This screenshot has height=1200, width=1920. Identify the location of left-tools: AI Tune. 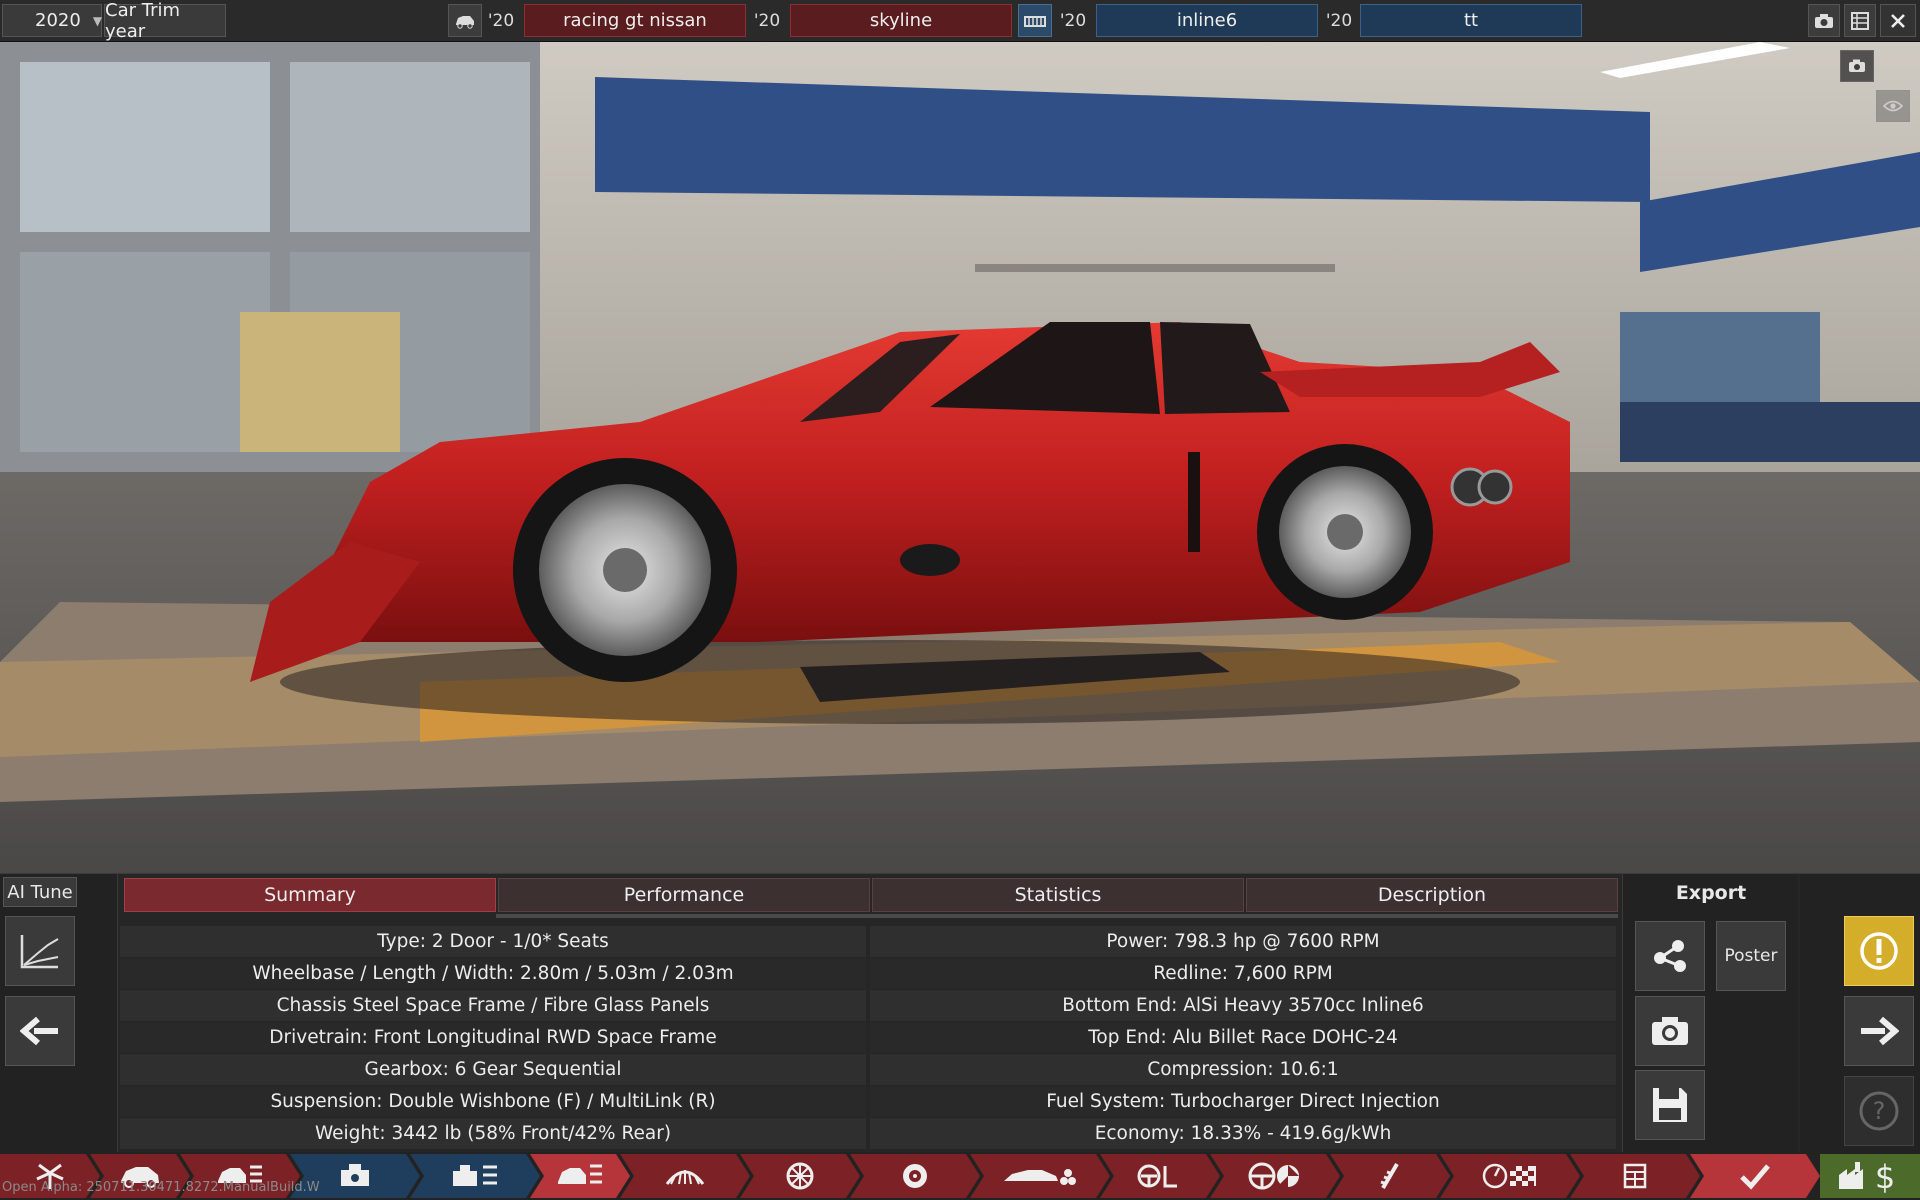
(59, 1013).